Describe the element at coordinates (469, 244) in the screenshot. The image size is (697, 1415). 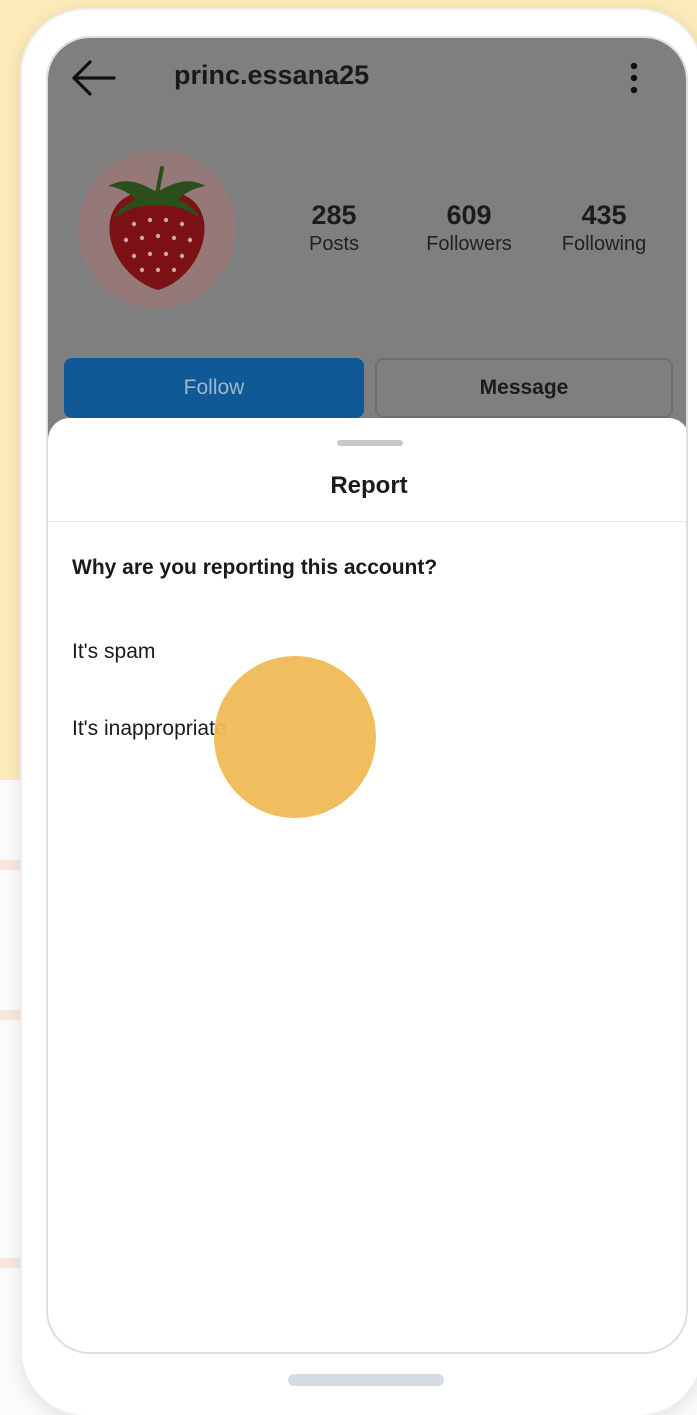
I see `stat-followers-label: Followers` at that location.